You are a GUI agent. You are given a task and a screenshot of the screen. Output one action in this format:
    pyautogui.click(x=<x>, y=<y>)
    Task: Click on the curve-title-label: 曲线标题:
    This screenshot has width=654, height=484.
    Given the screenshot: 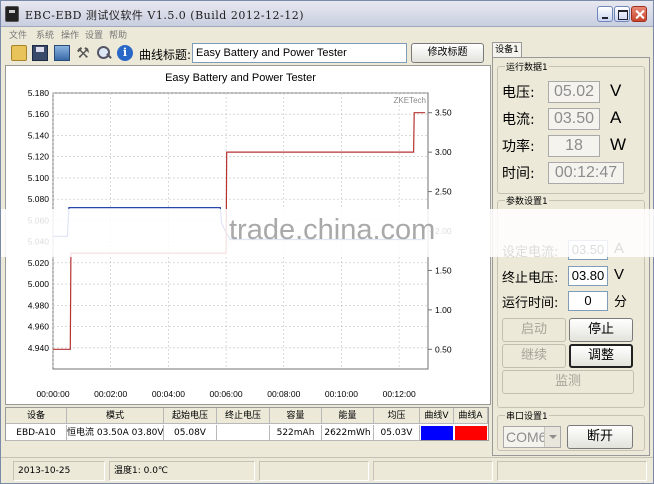 What is the action you would take?
    pyautogui.click(x=165, y=55)
    